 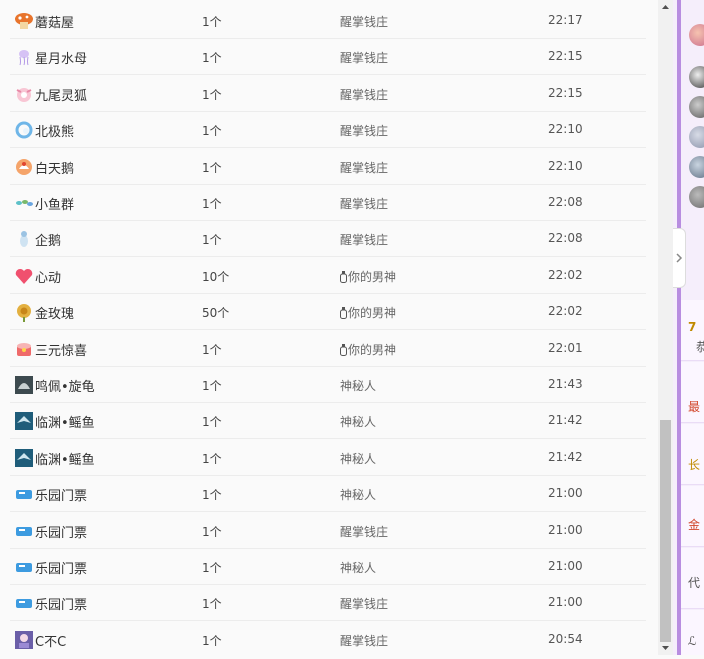 I want to click on turtle-icon, so click(x=24, y=385).